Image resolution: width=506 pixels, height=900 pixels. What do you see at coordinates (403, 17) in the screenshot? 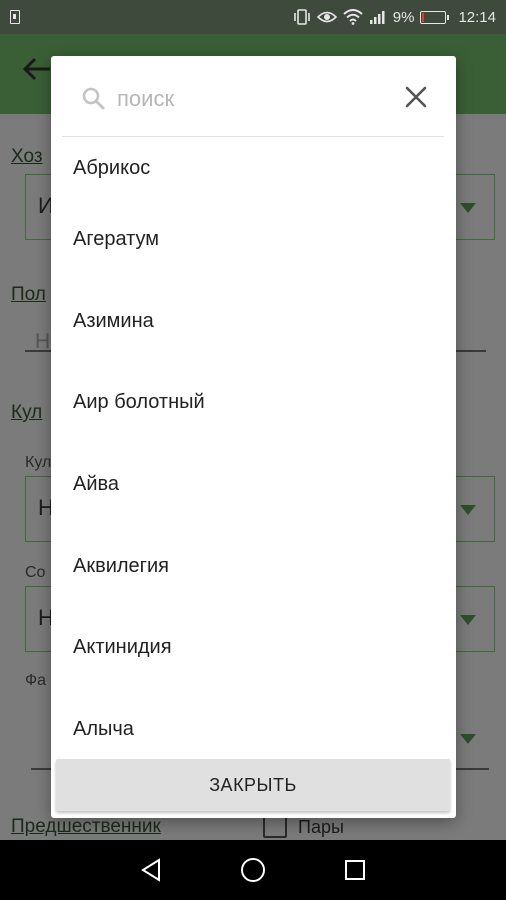
I see `battery-percent: 9%` at bounding box center [403, 17].